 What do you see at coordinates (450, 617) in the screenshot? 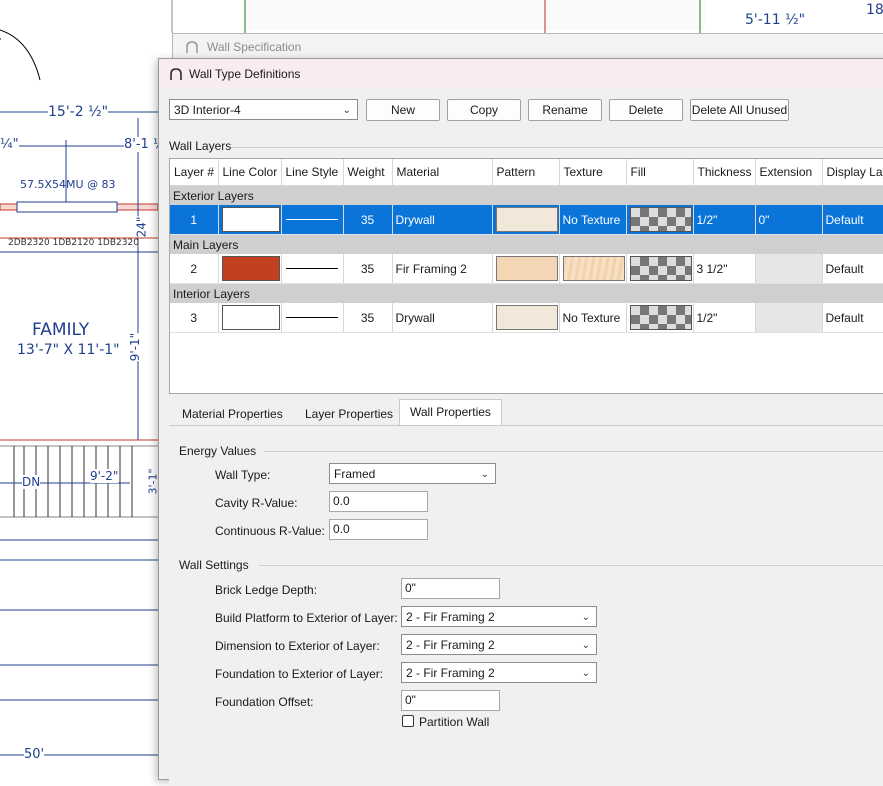
I see `build-platform-value: 2 - Fir Framing 2` at bounding box center [450, 617].